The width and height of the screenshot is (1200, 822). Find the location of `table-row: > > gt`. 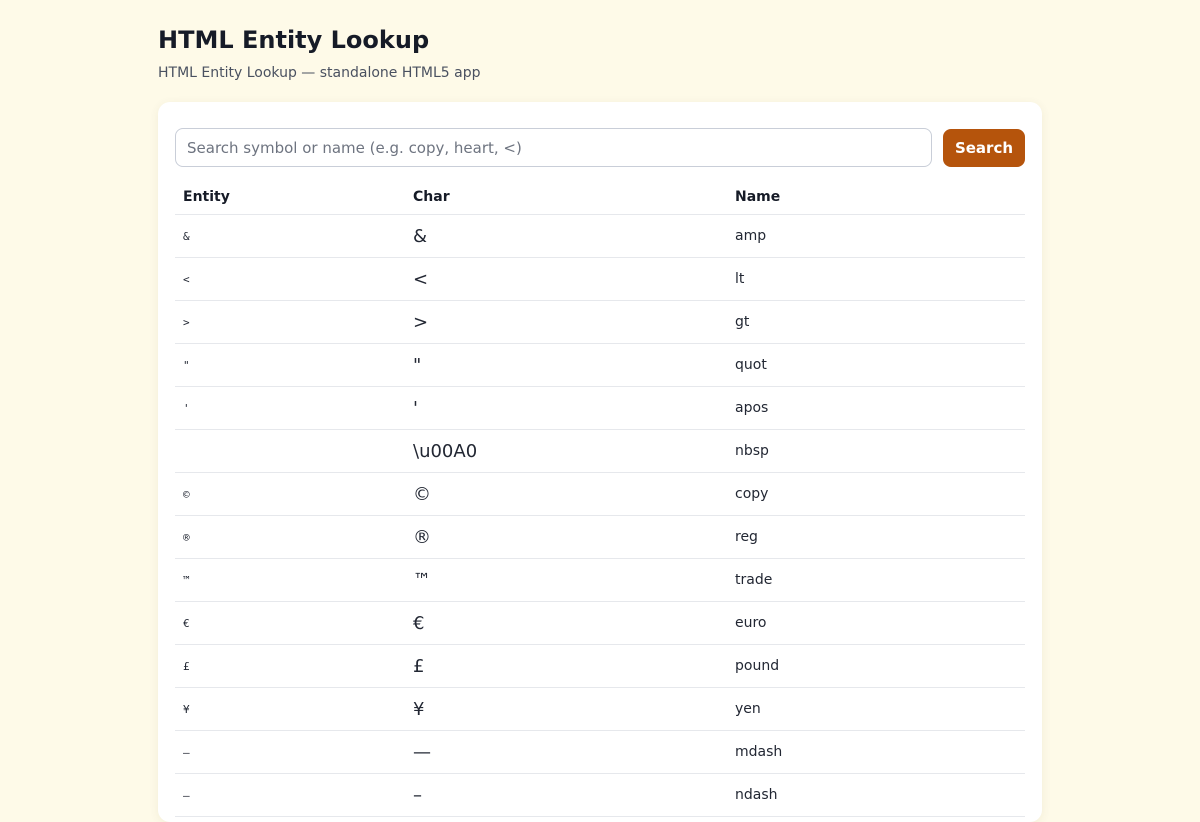

table-row: > > gt is located at coordinates (600, 322).